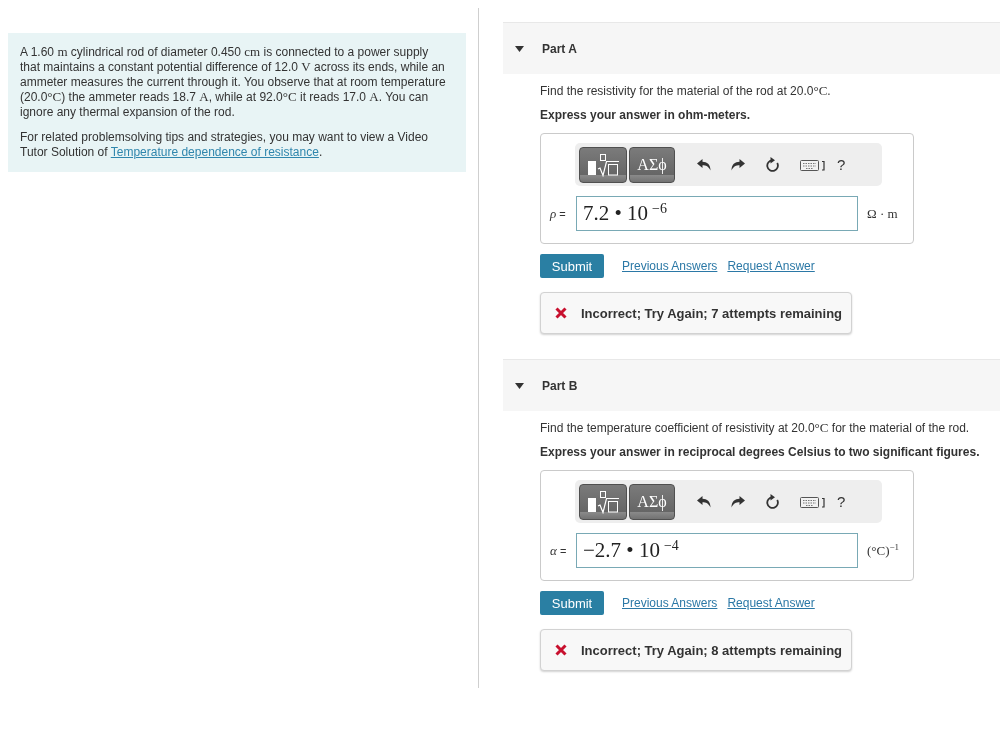 The height and width of the screenshot is (732, 1008). I want to click on unit-label: Ω · m, so click(882, 213).